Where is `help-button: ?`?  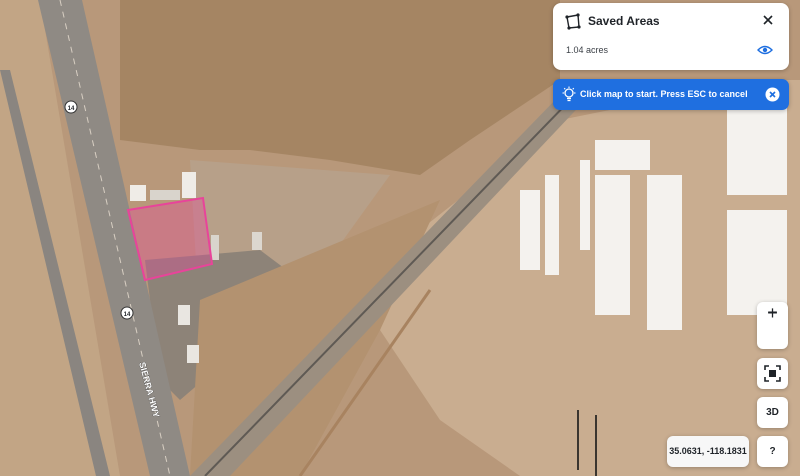
help-button: ? is located at coordinates (772, 451).